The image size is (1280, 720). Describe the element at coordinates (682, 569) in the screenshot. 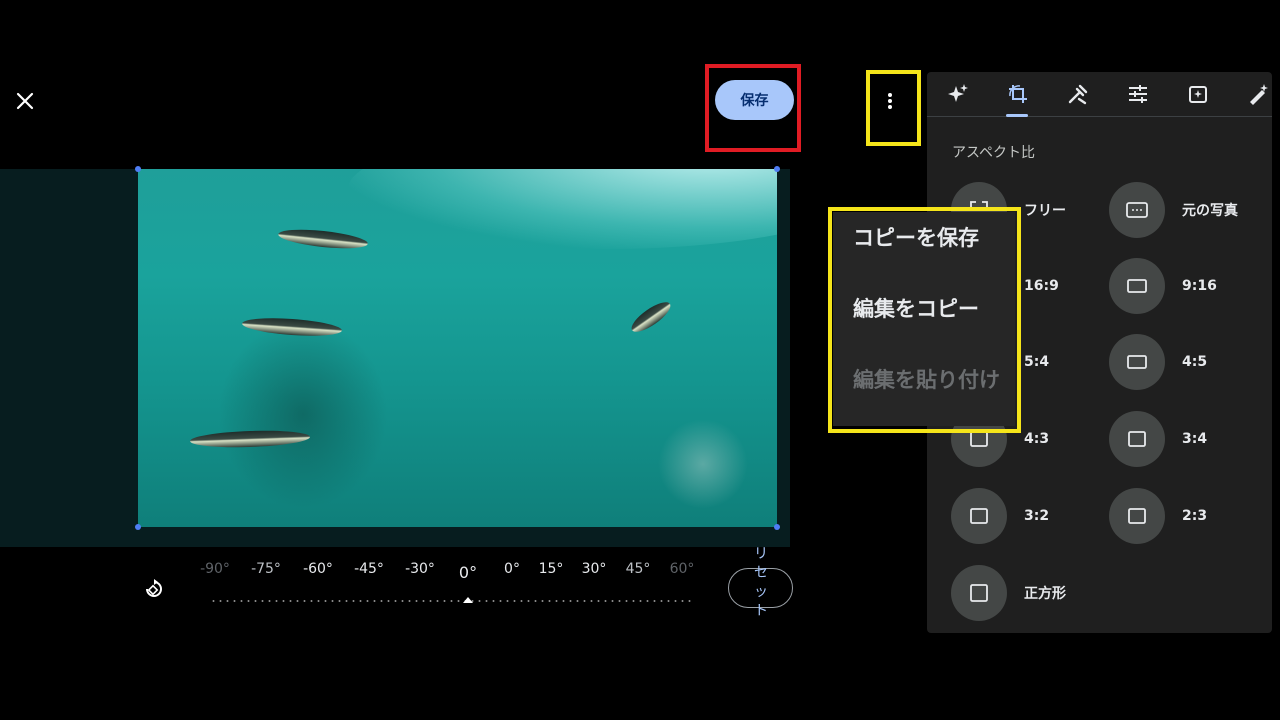

I see `tick-label: 60°` at that location.